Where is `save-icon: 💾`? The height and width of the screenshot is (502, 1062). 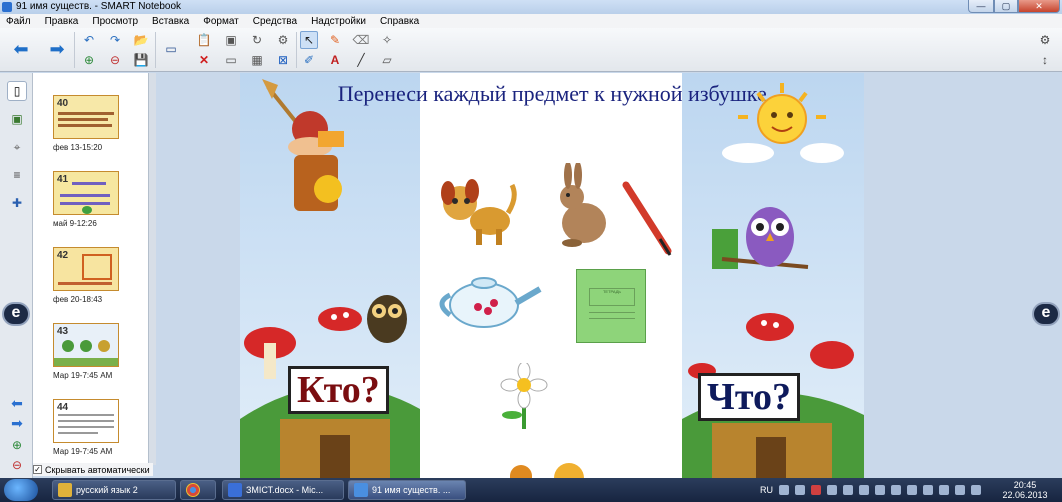 save-icon: 💾 is located at coordinates (141, 60).